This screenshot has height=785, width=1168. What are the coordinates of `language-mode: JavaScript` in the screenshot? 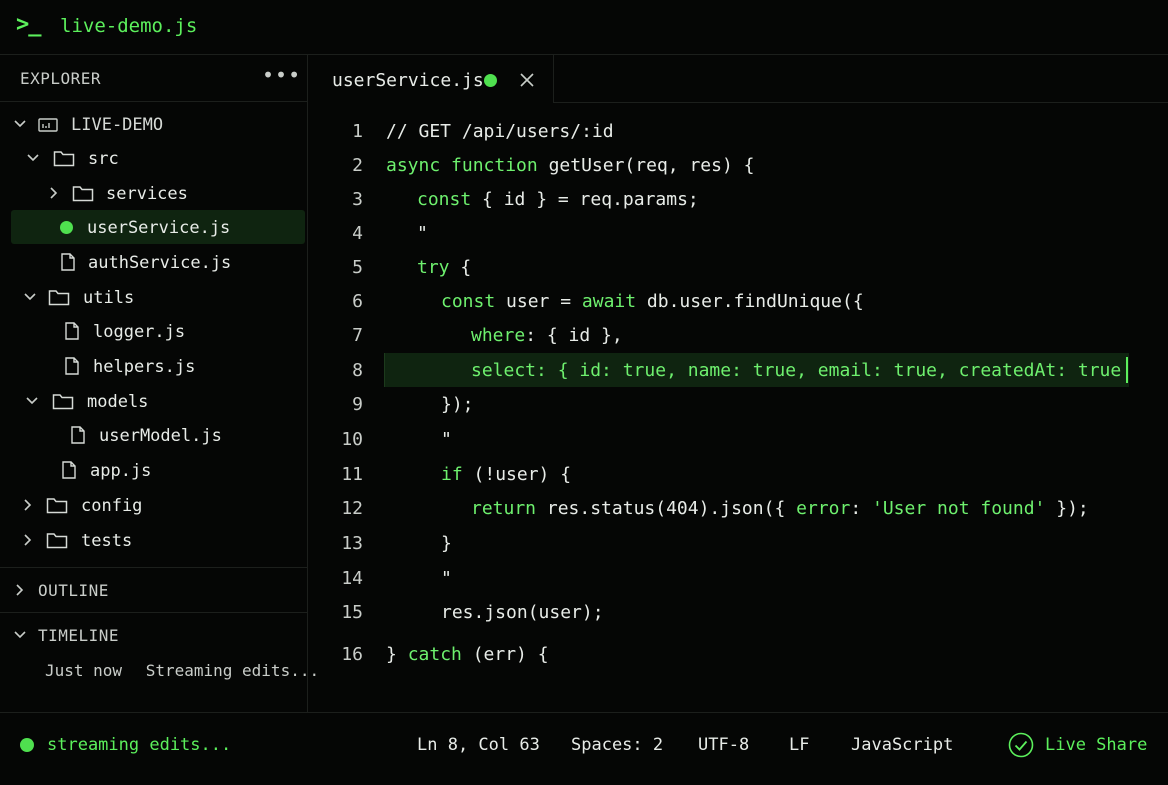 It's located at (902, 745).